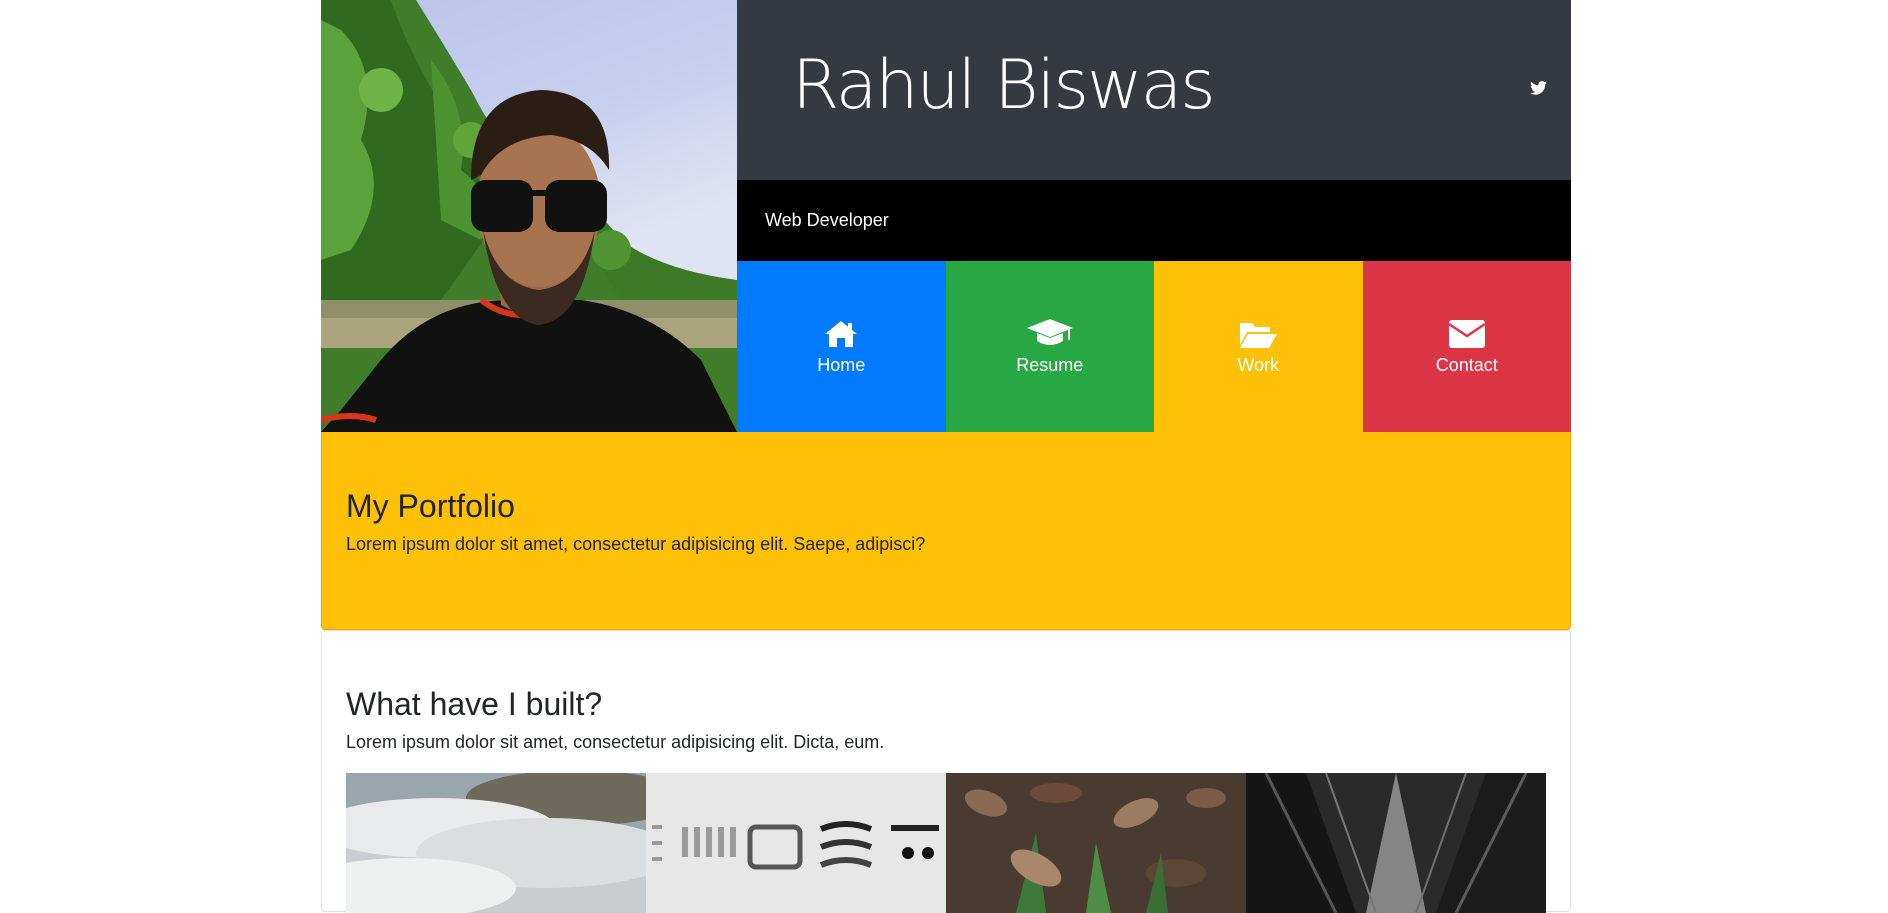  What do you see at coordinates (1096, 843) in the screenshot?
I see `project-thumb-leaves` at bounding box center [1096, 843].